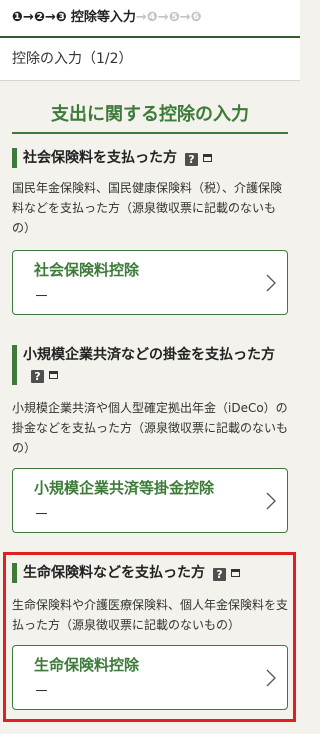  I want to click on page-title: 支出に関する控除の入力, so click(150, 118).